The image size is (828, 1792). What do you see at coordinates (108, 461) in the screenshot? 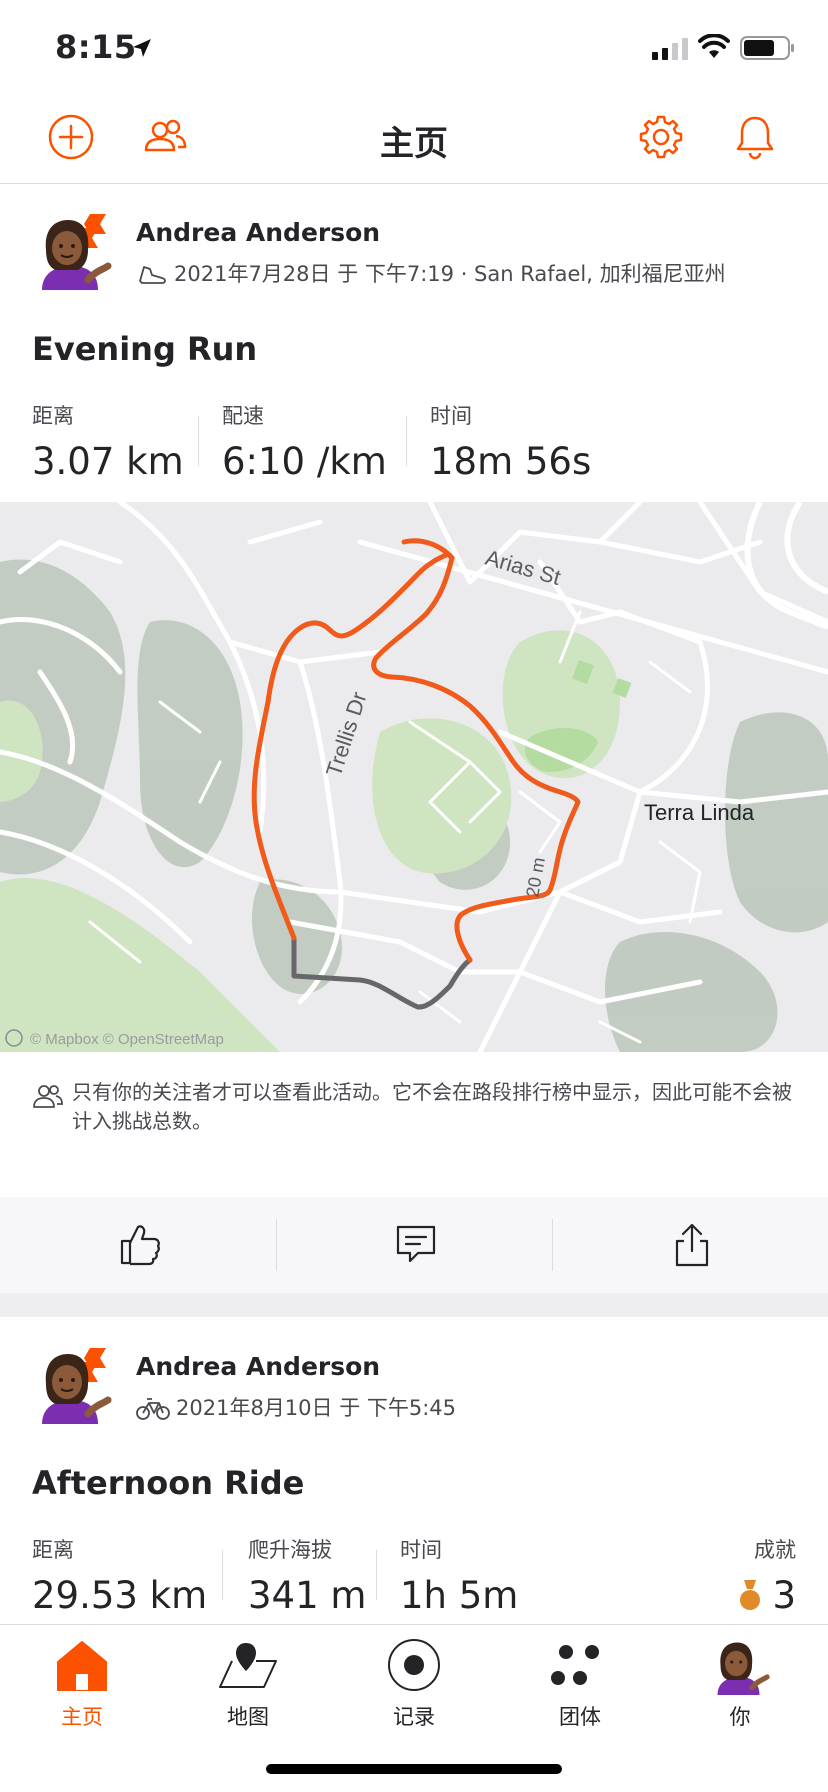
I see `stat-value: 3.07 km` at bounding box center [108, 461].